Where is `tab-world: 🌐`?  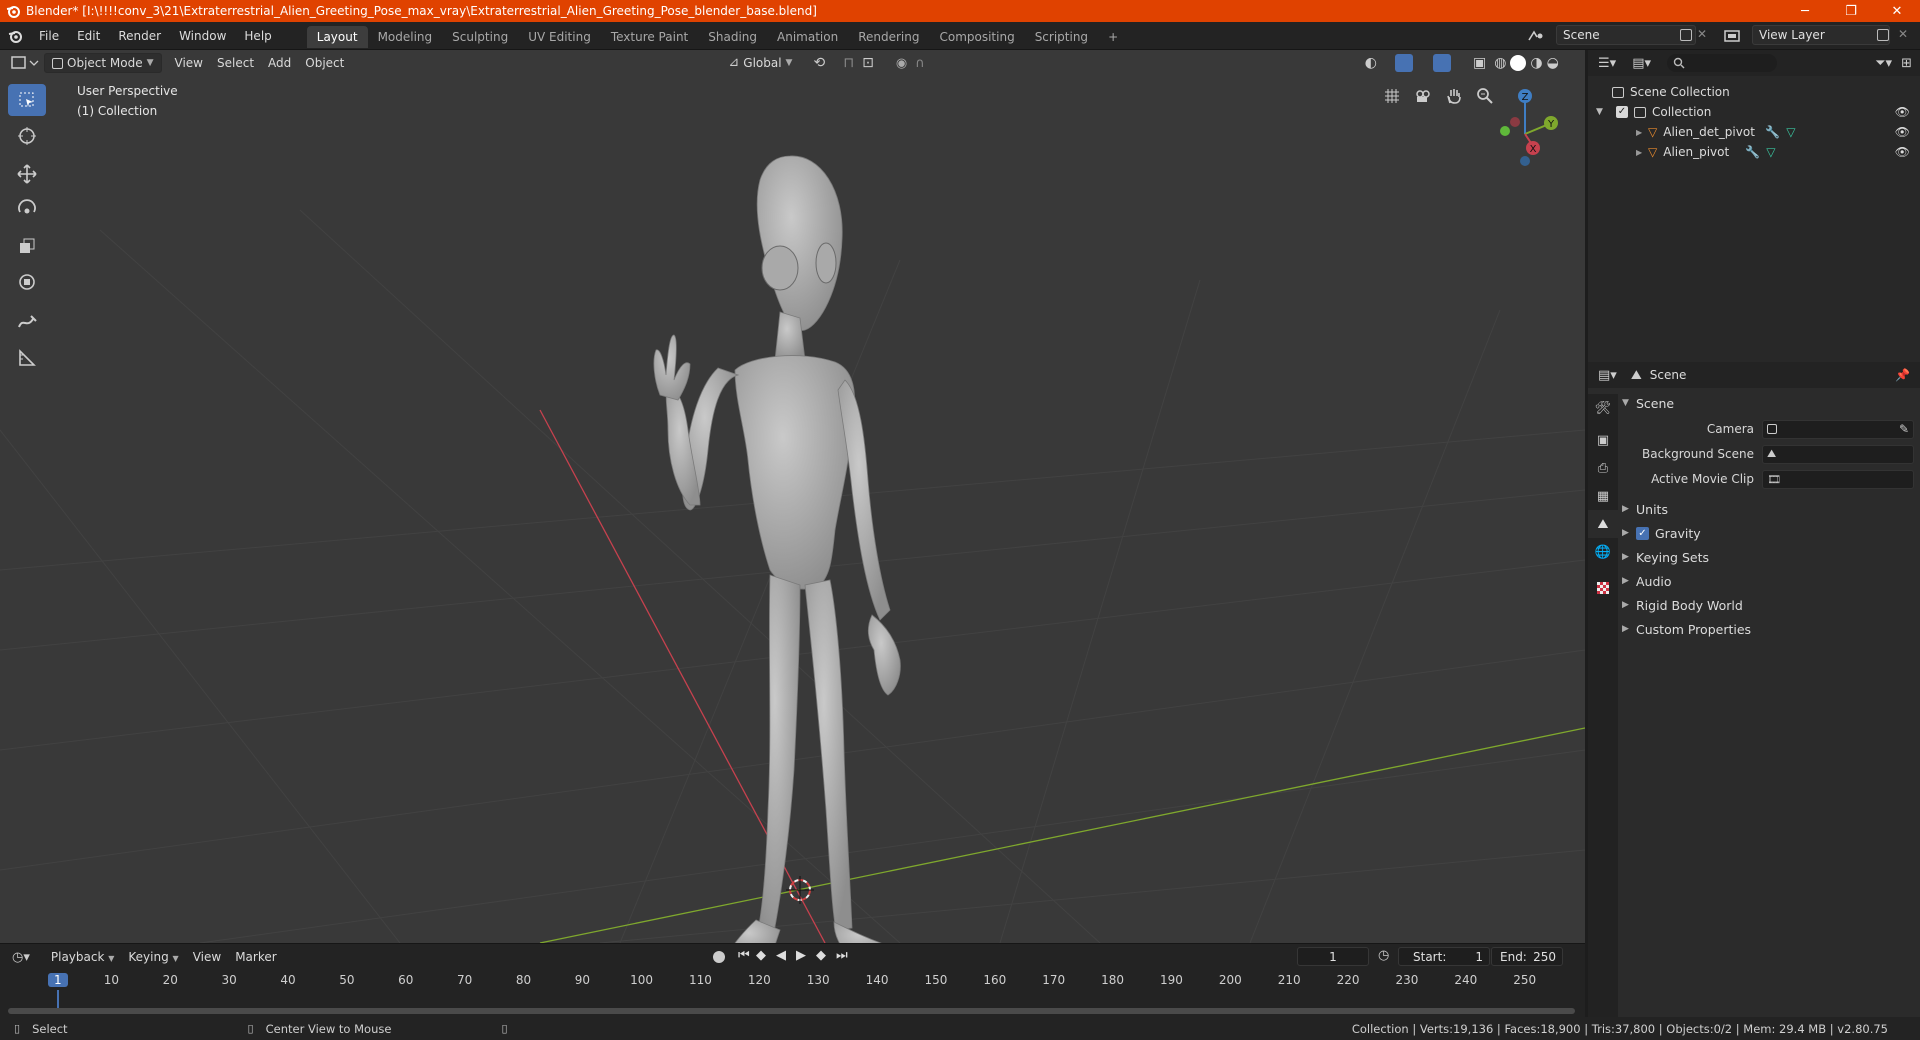
tab-world: 🌐 is located at coordinates (1603, 552).